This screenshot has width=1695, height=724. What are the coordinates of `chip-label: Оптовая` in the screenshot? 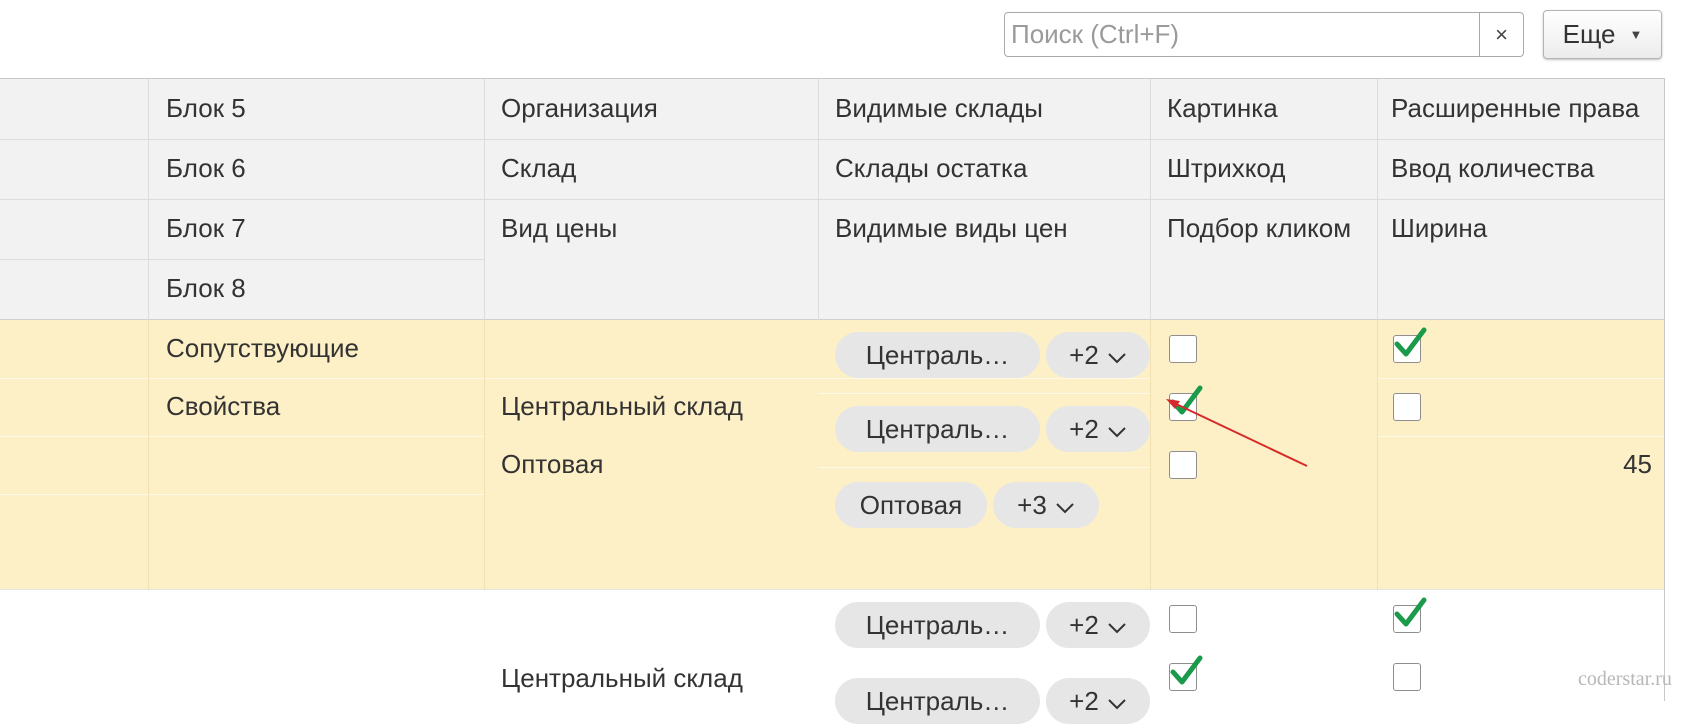 It's located at (911, 504).